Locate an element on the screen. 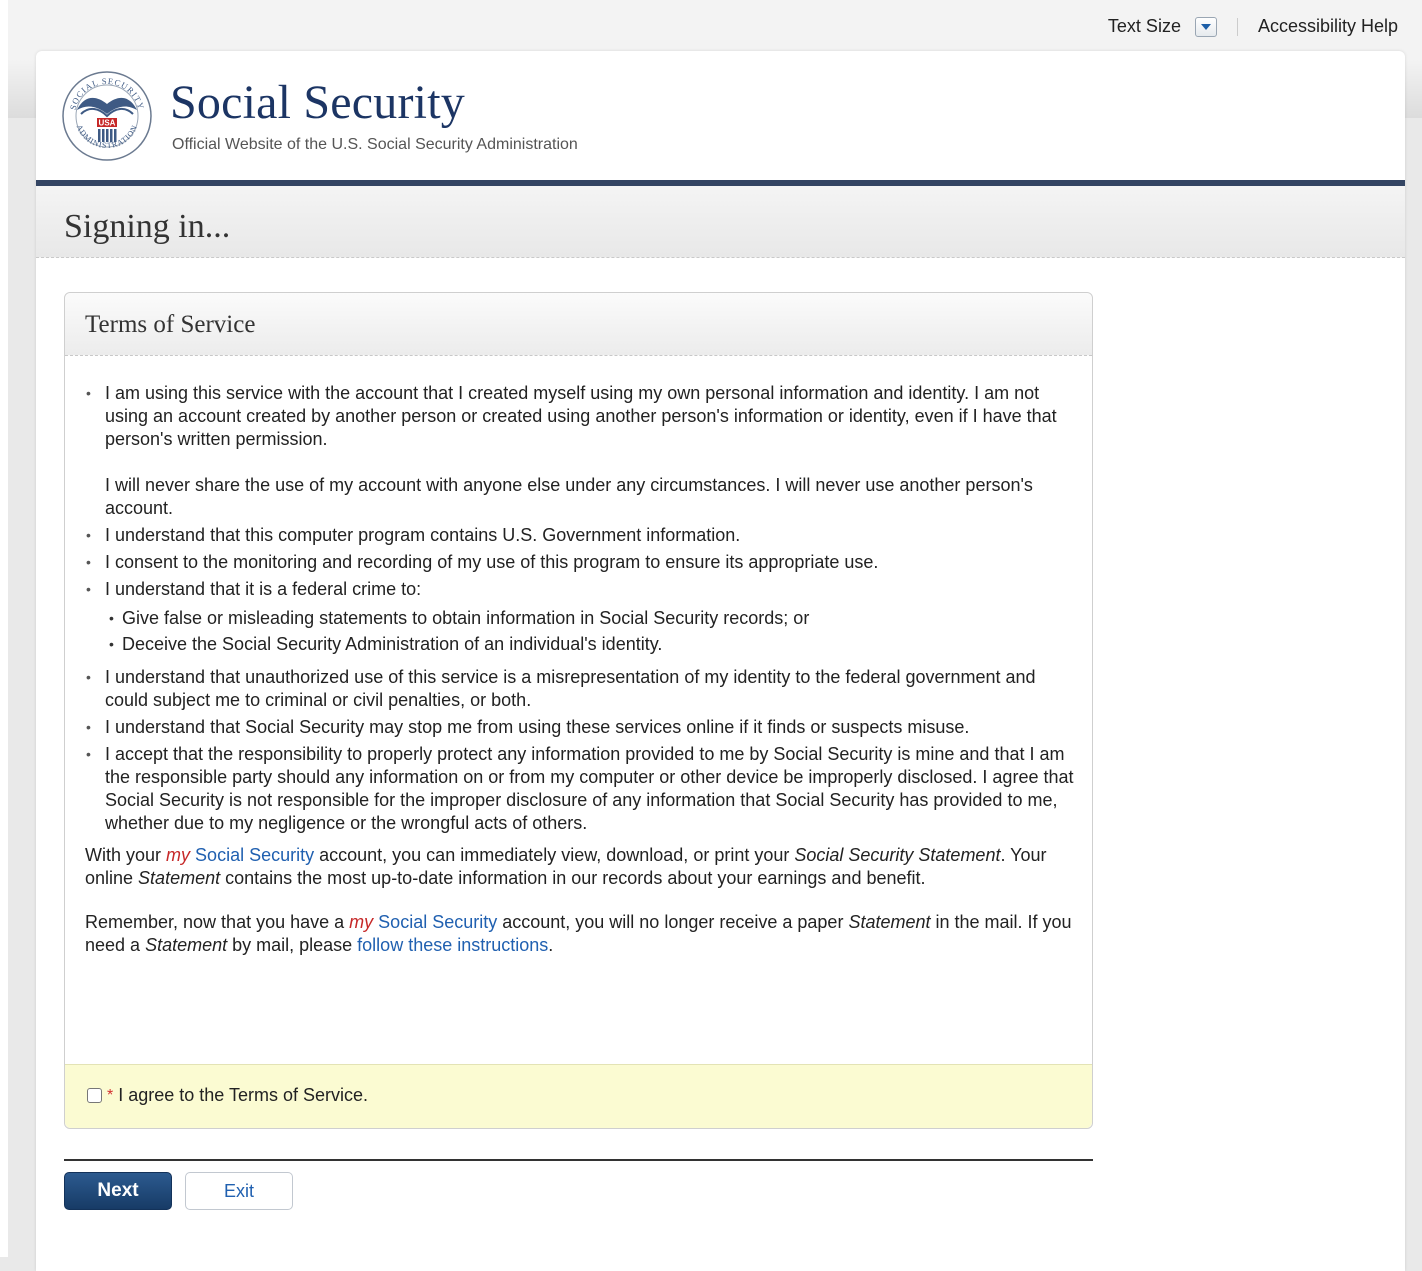  agree-band: * I agree to the Terms of Service. is located at coordinates (578, 1096).